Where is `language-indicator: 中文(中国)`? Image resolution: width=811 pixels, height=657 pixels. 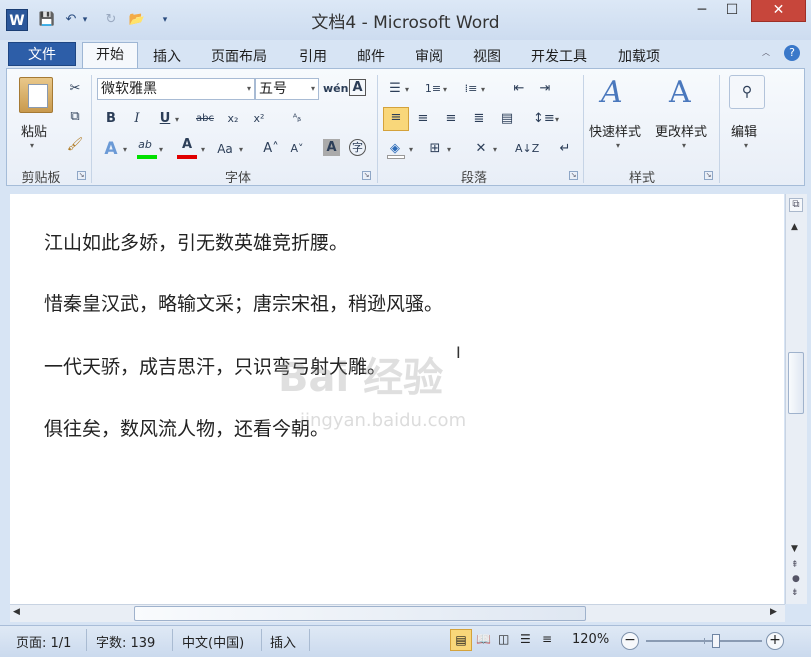
language-indicator: 中文(中国) is located at coordinates (213, 641).